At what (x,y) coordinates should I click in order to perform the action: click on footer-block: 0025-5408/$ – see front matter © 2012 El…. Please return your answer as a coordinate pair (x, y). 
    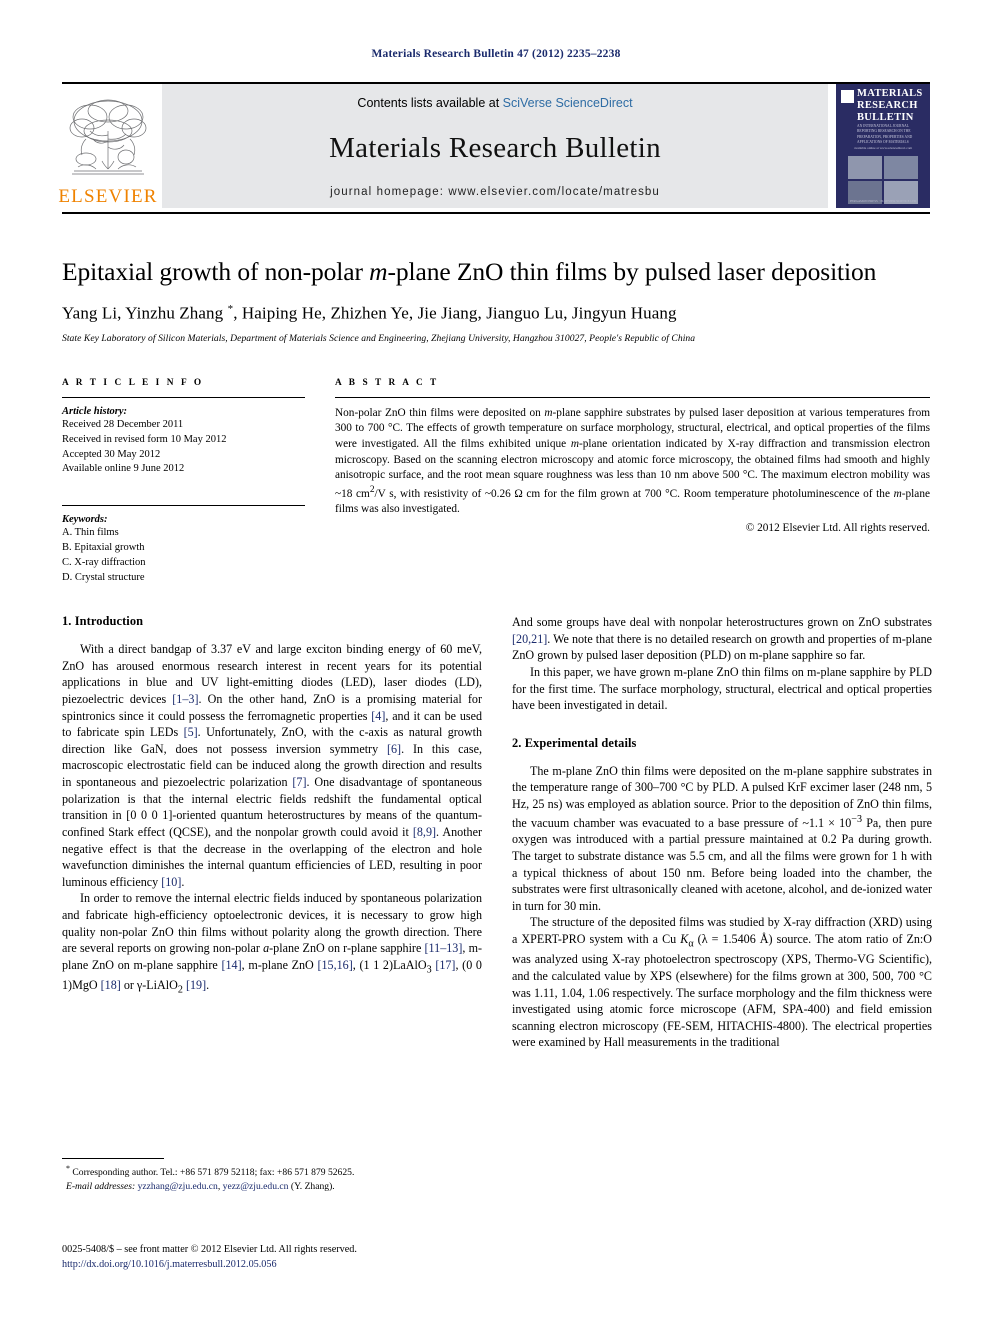
    Looking at the image, I should click on (277, 1257).